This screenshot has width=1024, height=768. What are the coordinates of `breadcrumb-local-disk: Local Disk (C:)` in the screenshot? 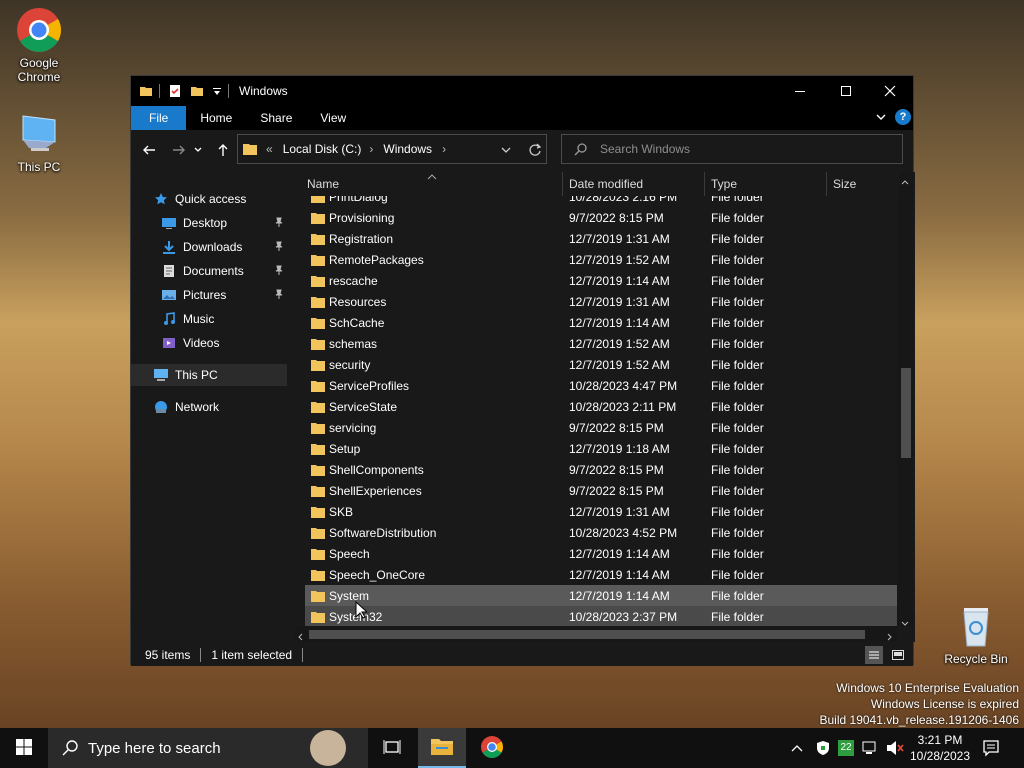 It's located at (322, 149).